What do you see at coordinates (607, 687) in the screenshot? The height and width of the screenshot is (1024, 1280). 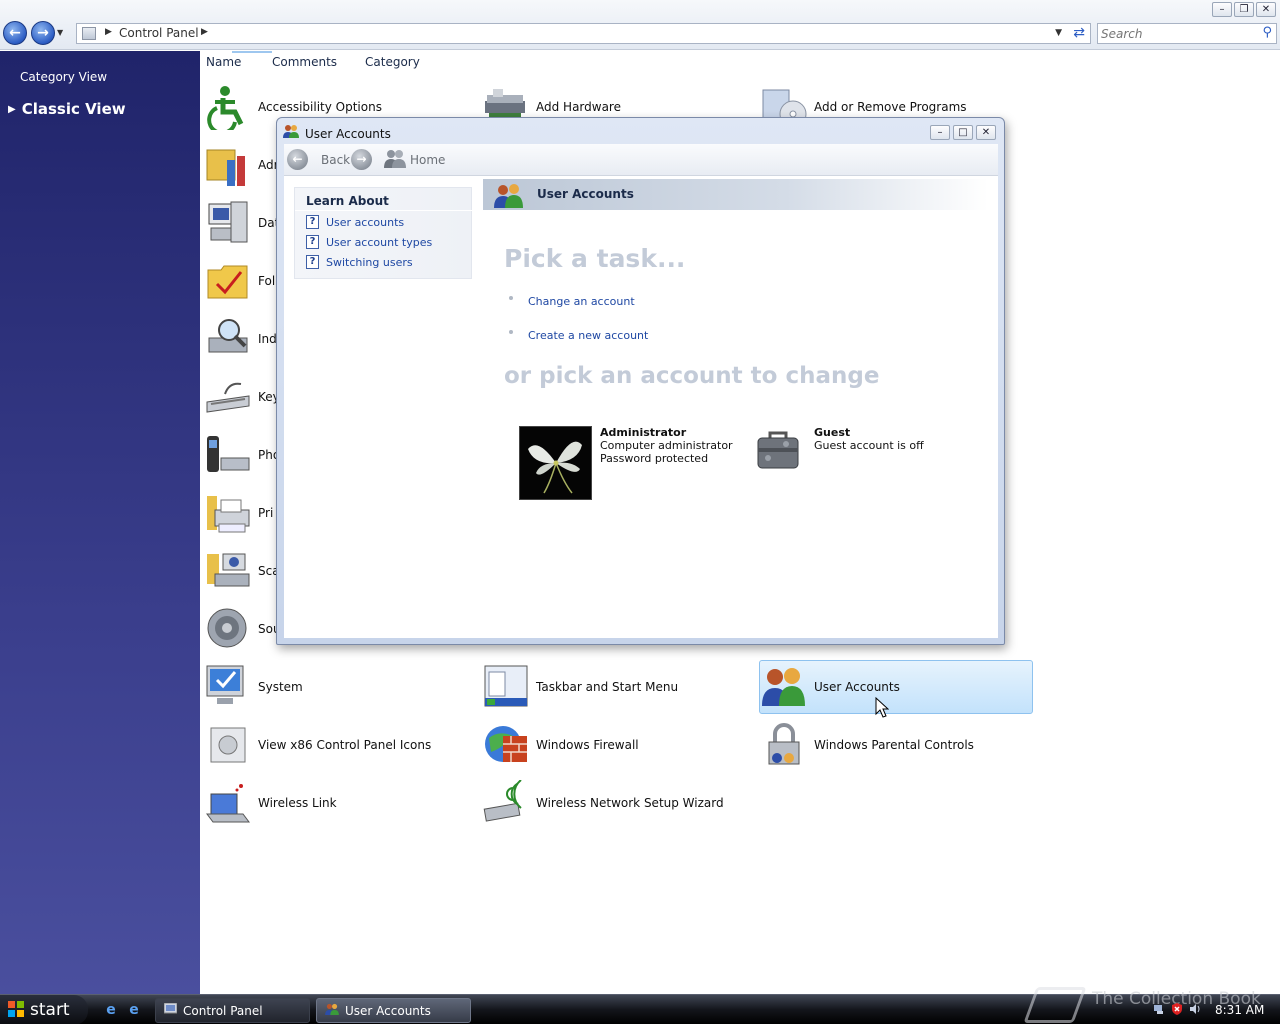 I see `item-label: Taskbar and Start Menu` at bounding box center [607, 687].